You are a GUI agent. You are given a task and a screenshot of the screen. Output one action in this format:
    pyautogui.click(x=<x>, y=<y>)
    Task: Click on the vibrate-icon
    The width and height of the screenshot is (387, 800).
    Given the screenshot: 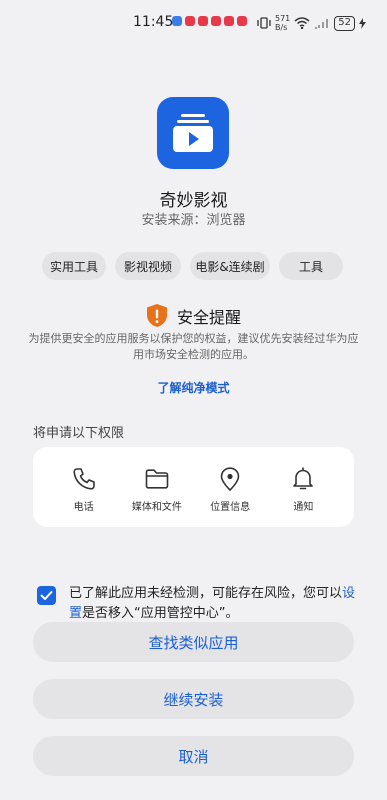 What is the action you would take?
    pyautogui.click(x=264, y=23)
    